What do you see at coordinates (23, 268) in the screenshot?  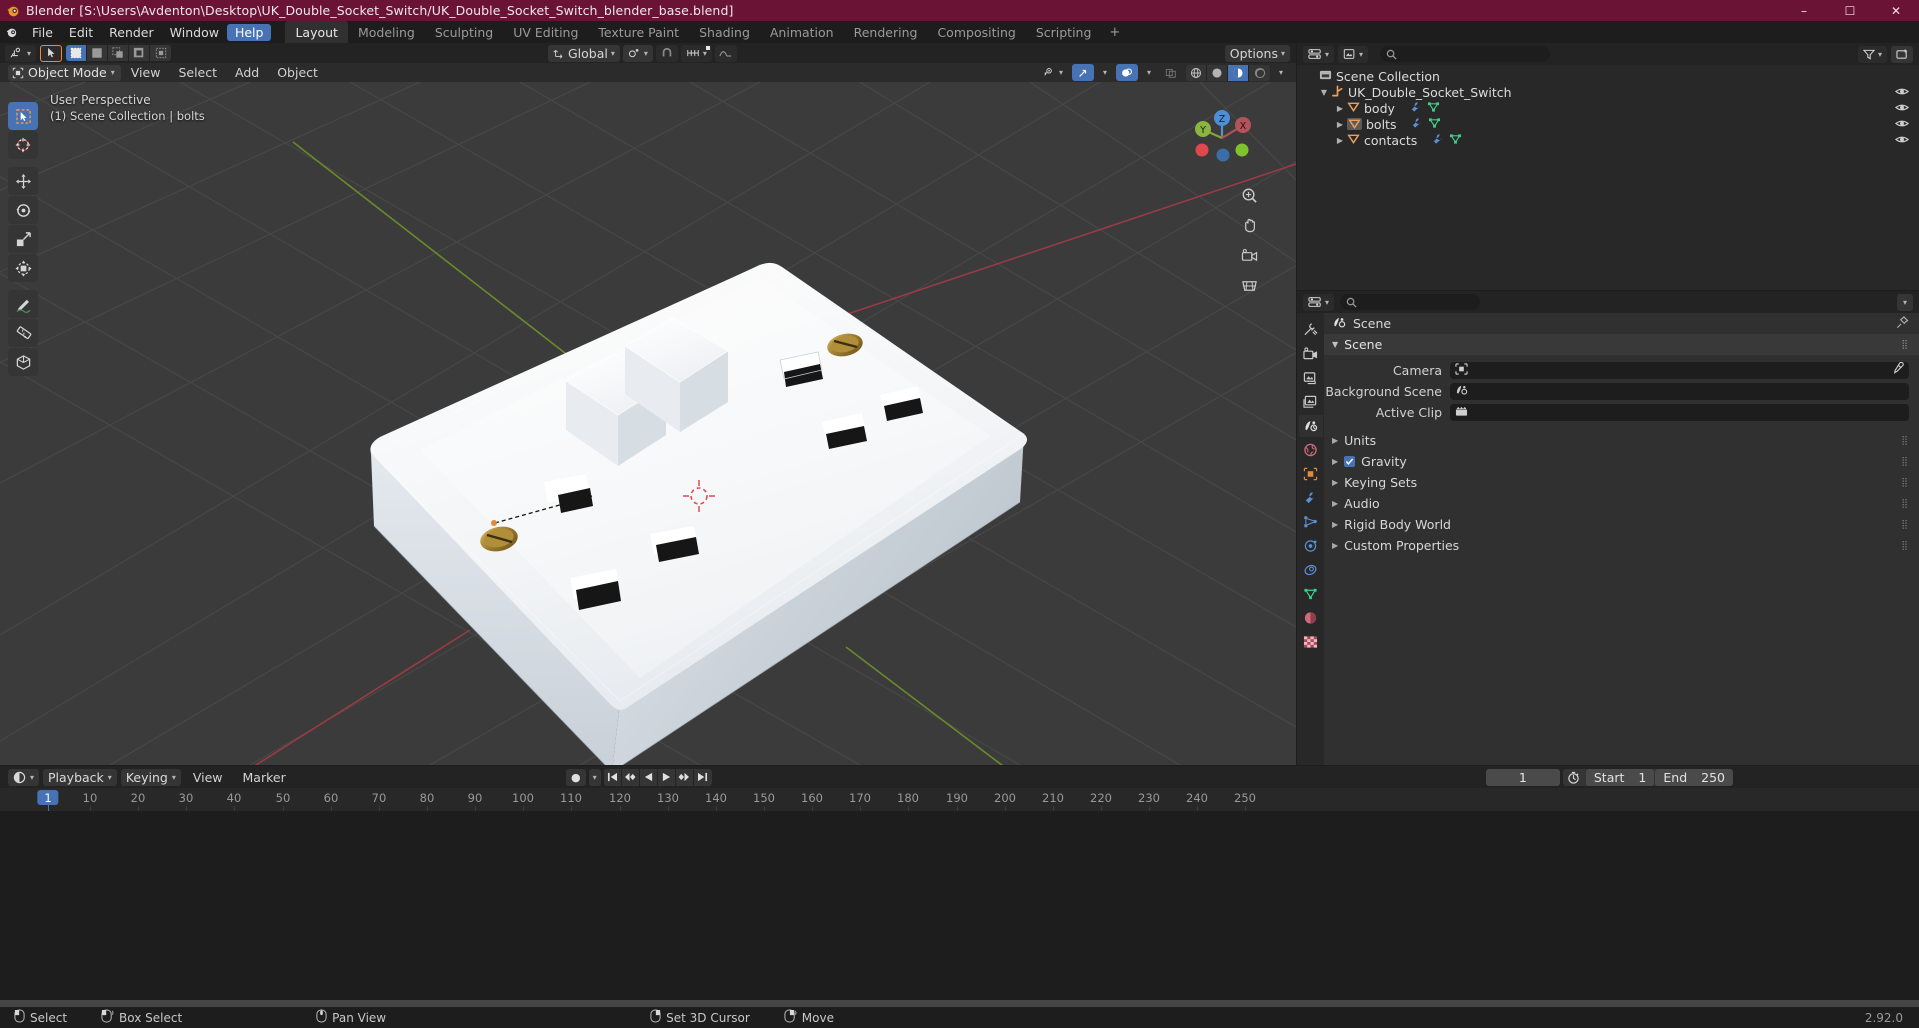 I see `transform-tool` at bounding box center [23, 268].